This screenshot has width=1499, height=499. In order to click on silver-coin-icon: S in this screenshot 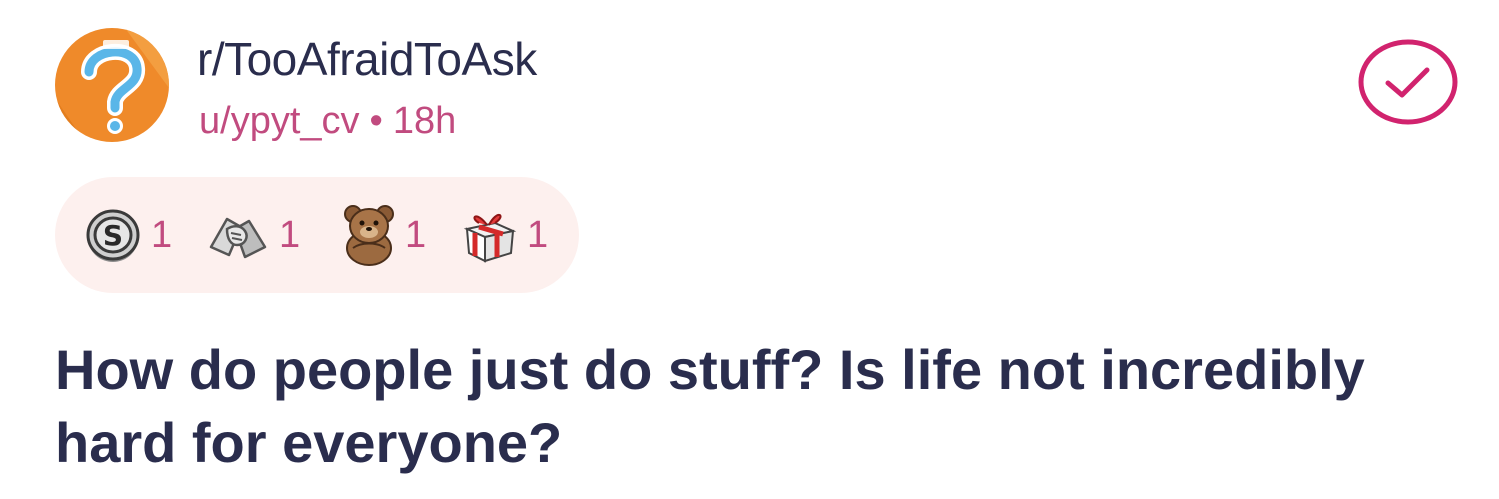, I will do `click(113, 235)`.